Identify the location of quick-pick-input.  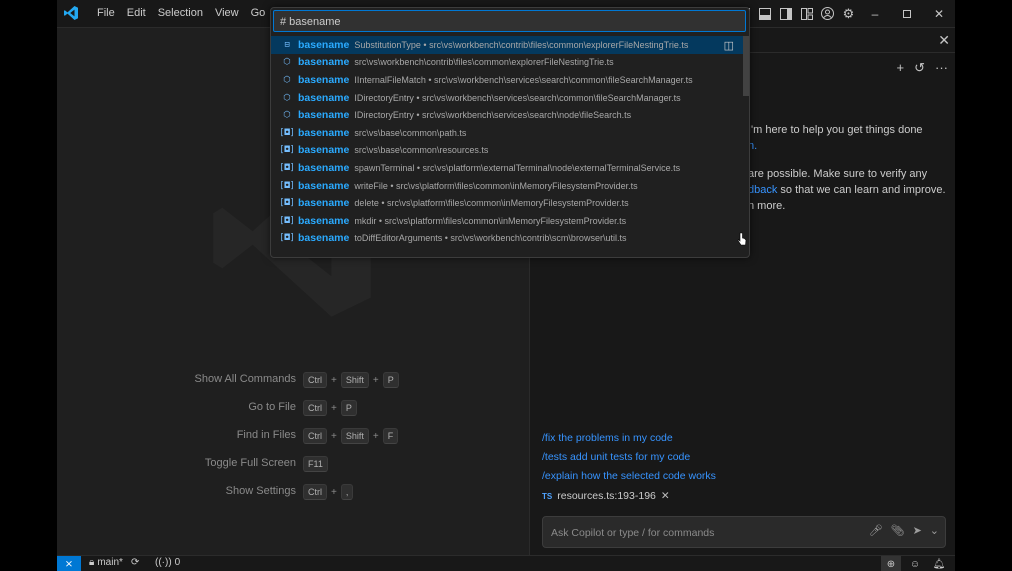
(505, 21).